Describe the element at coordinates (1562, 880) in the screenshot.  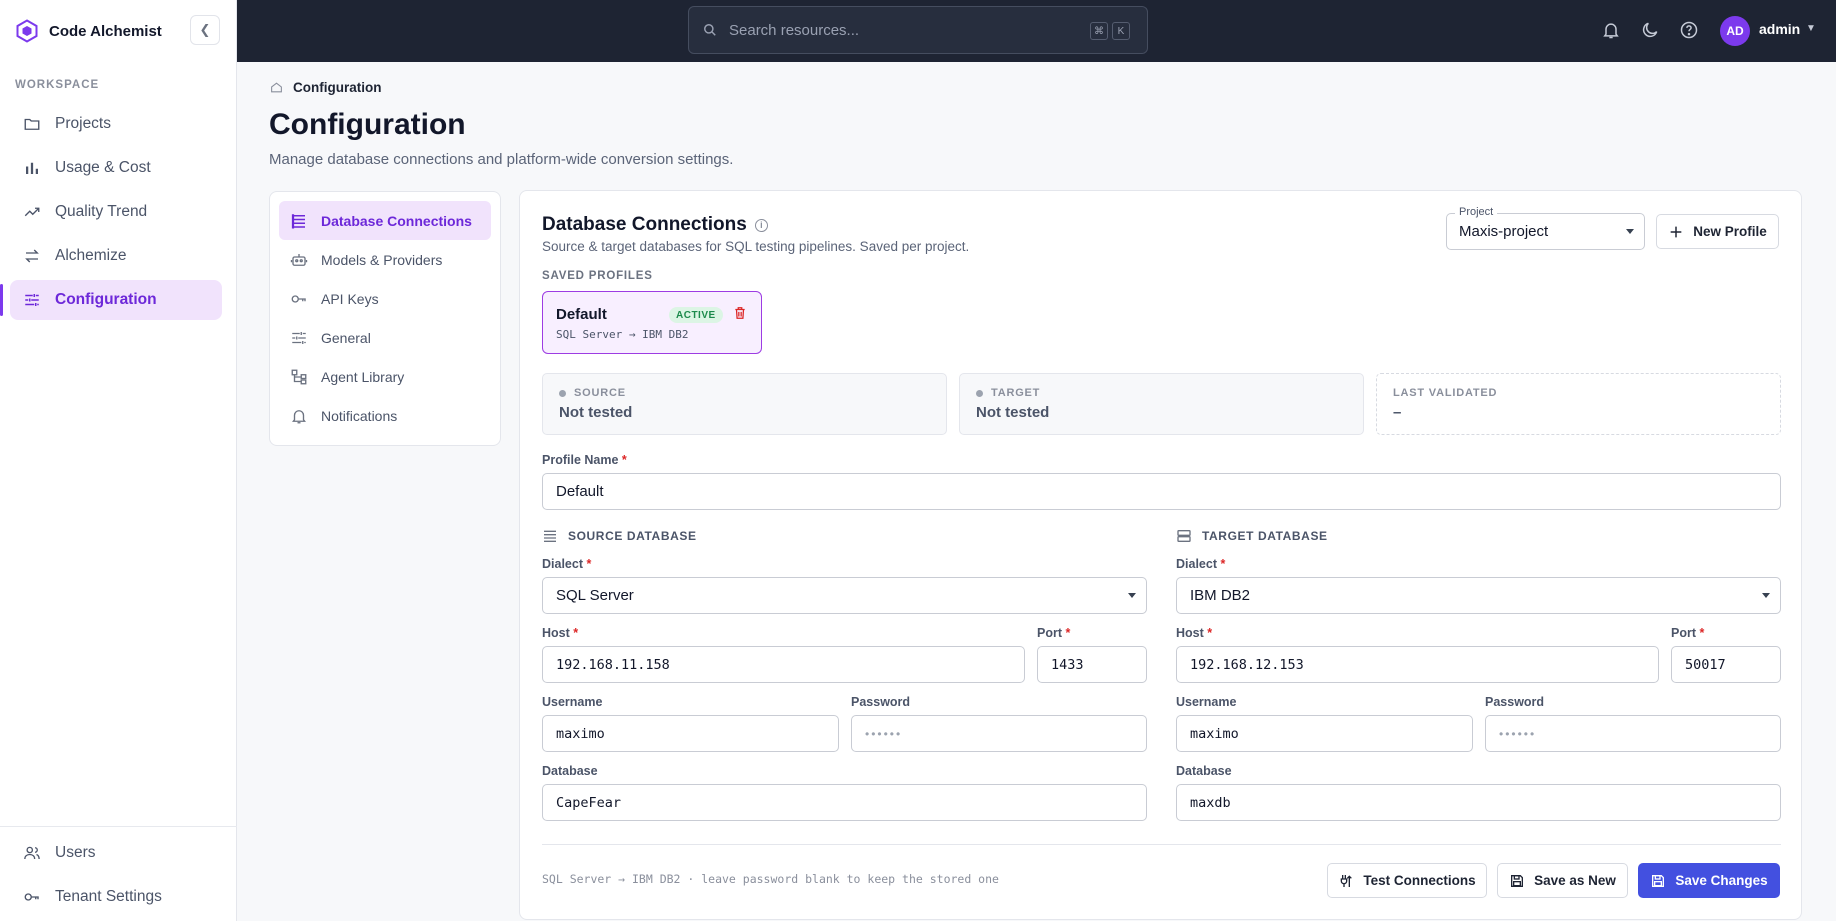
I see `save-as-new-button: Save as New` at that location.